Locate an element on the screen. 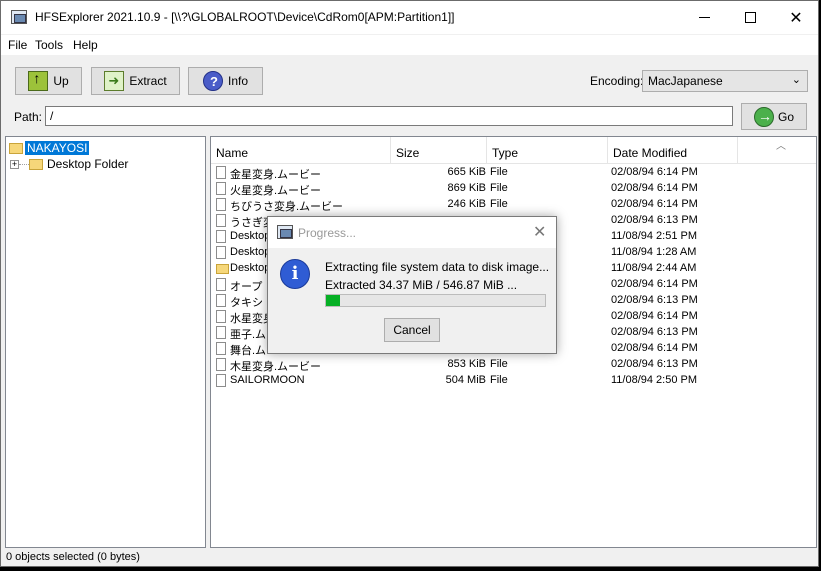 This screenshot has width=821, height=571. menu-help: Help is located at coordinates (85, 45).